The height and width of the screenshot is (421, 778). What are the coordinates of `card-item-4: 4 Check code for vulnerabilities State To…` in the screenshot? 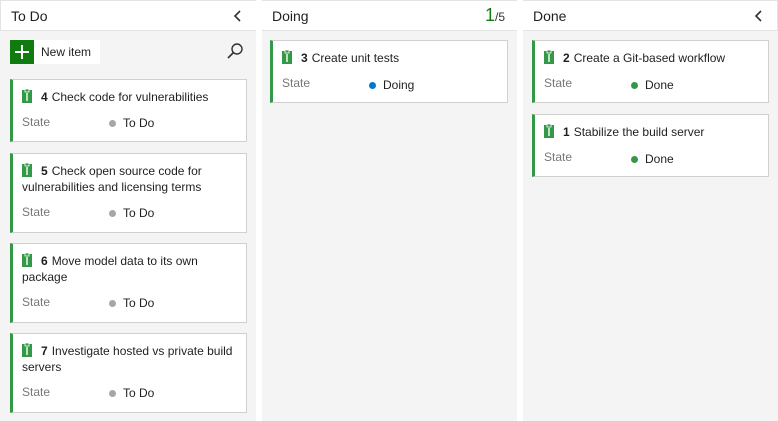 It's located at (128, 110).